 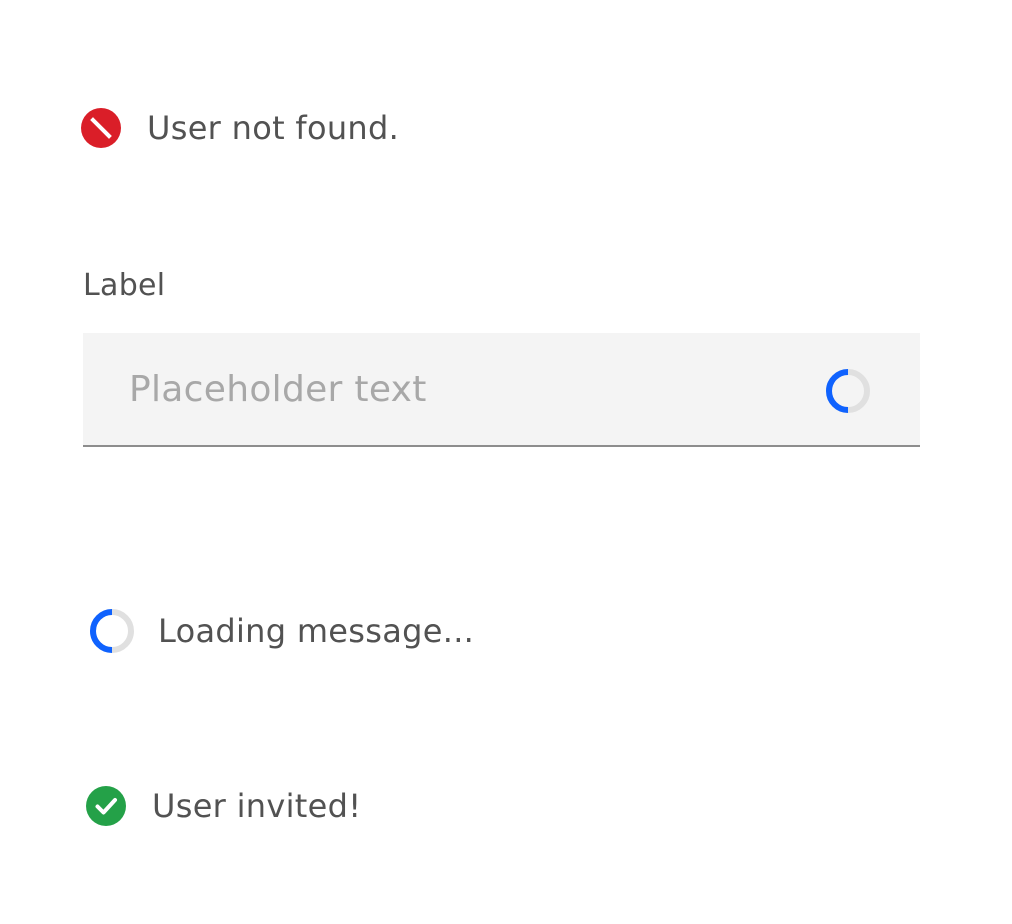 I want to click on success-message: User invited!, so click(x=257, y=806).